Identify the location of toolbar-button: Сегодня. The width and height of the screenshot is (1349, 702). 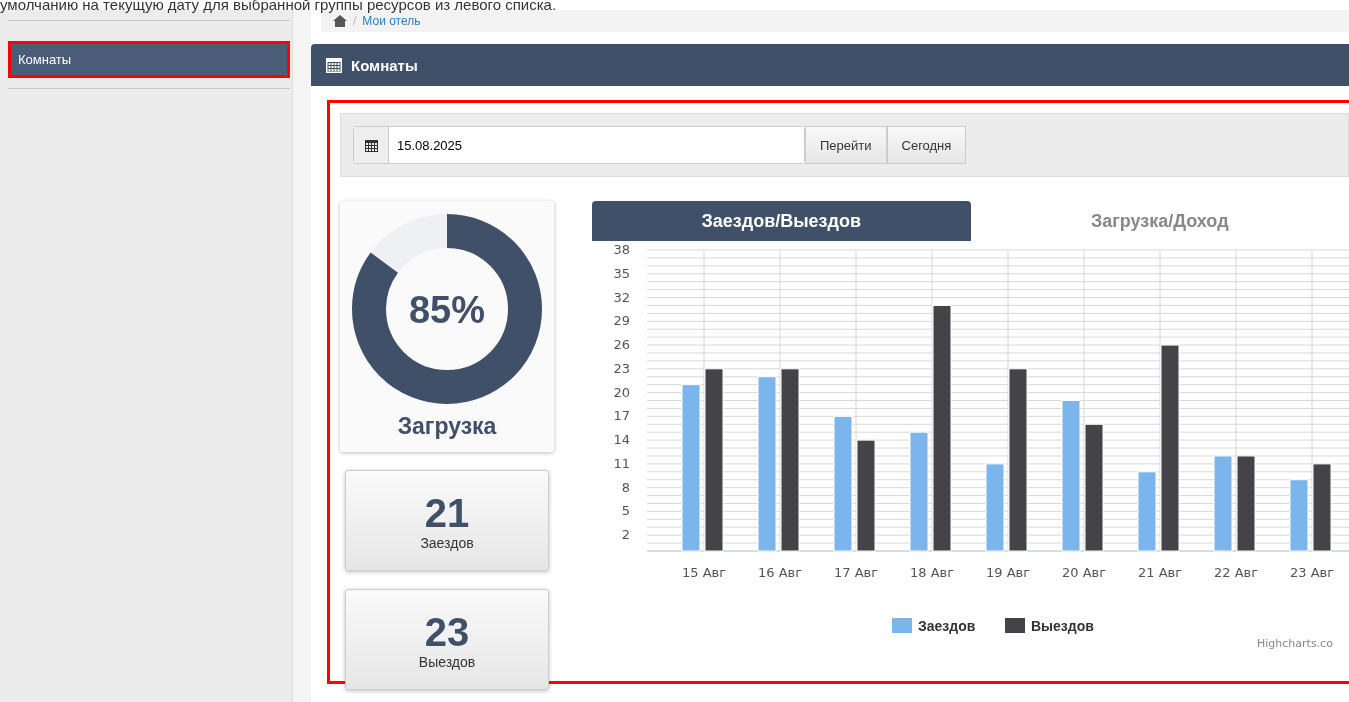
(926, 145).